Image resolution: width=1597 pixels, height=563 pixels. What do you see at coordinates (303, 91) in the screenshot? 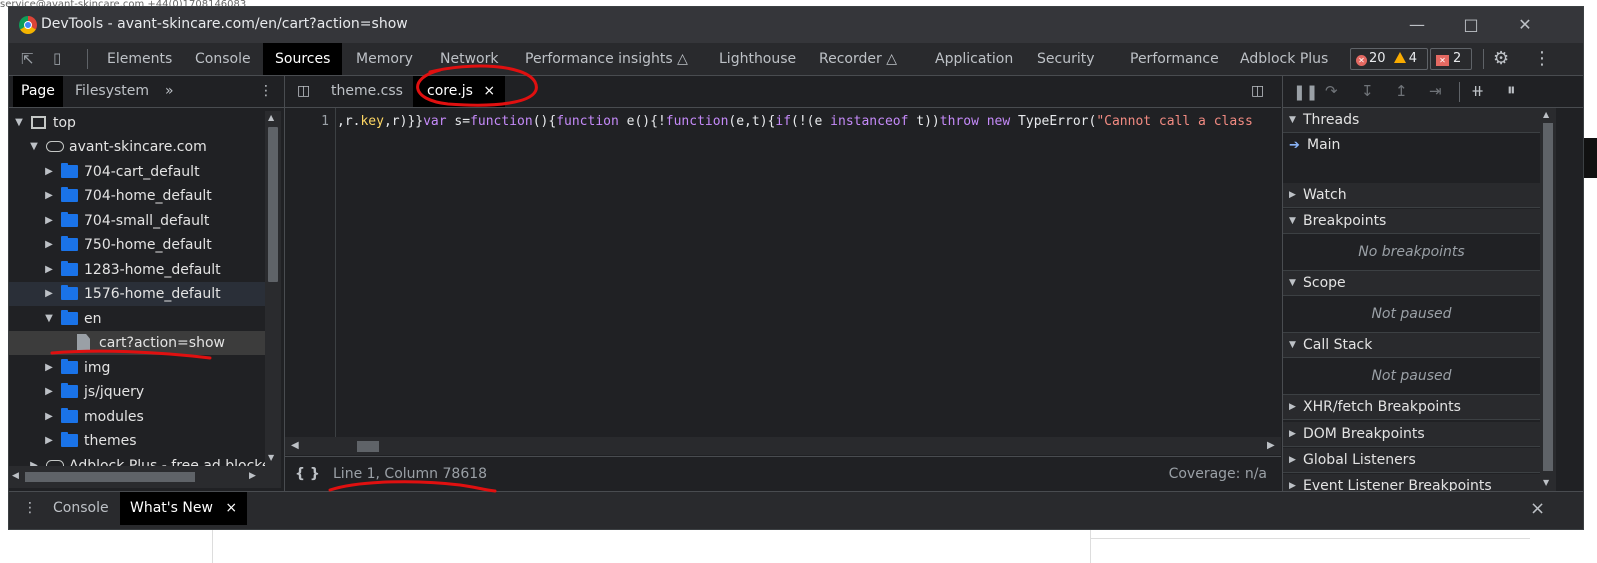
I see `toggle-navigator-icon: ◫` at bounding box center [303, 91].